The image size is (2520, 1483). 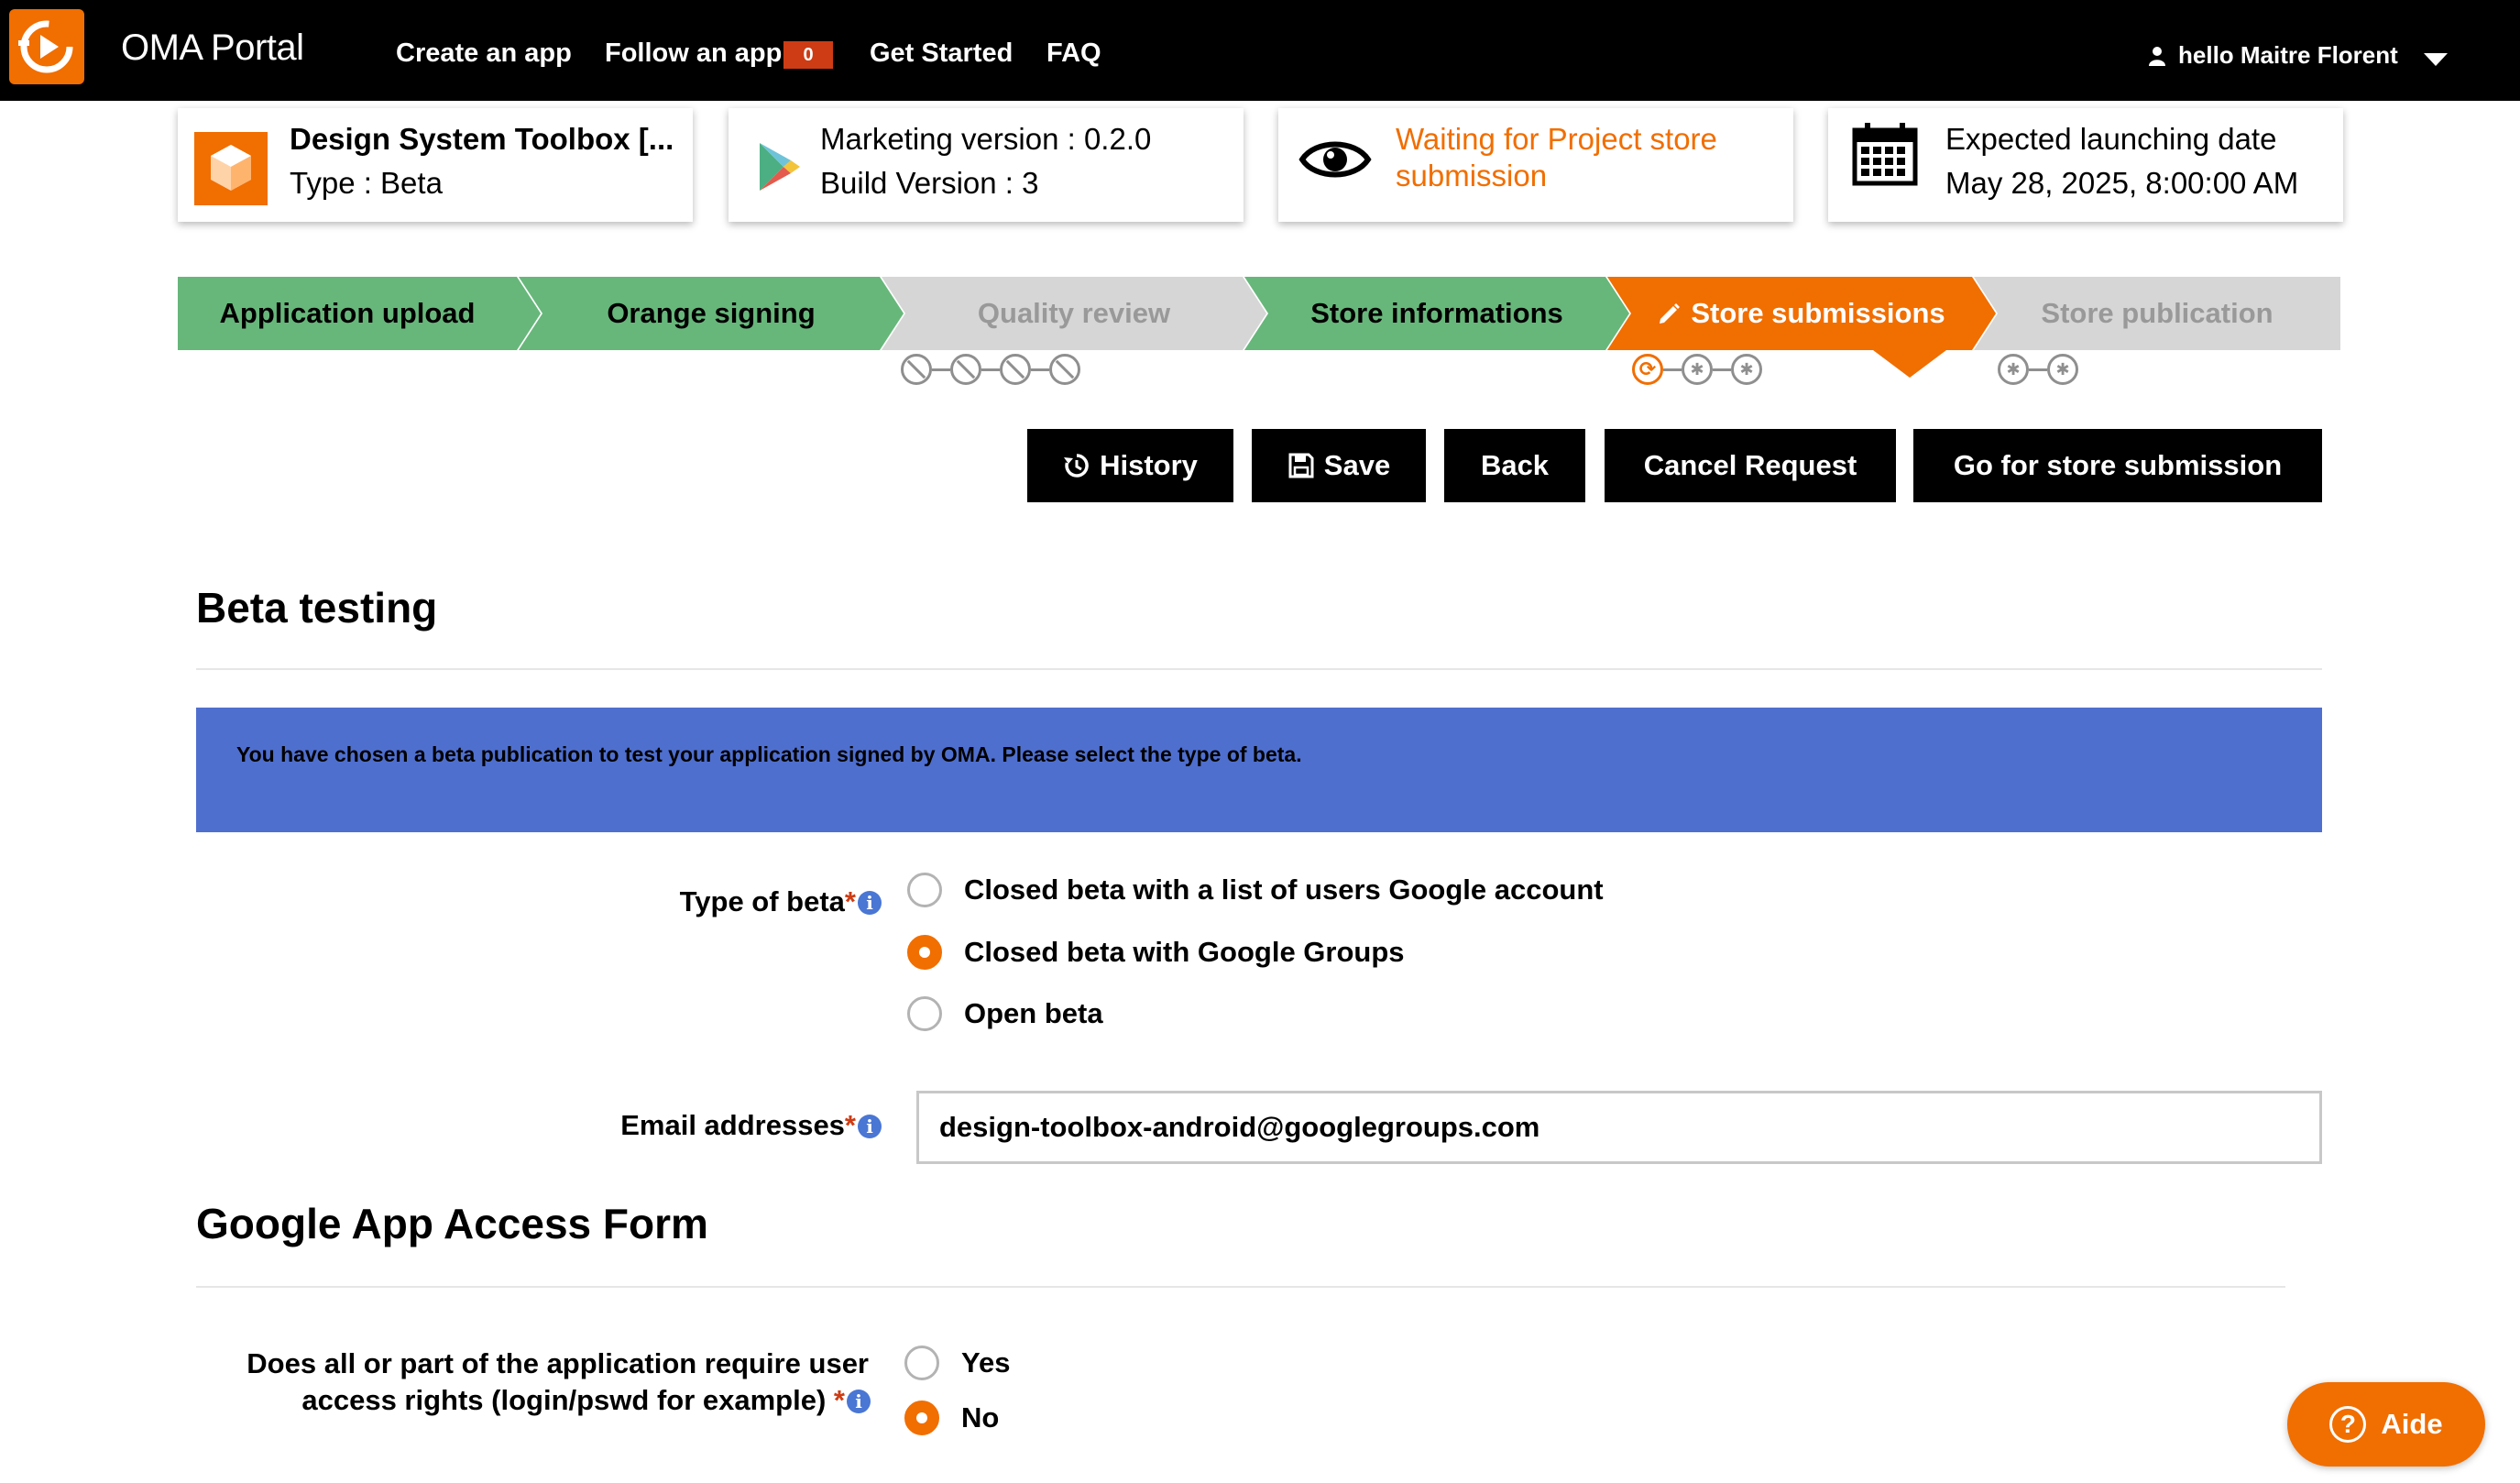 I want to click on history-icon, so click(x=1076, y=466).